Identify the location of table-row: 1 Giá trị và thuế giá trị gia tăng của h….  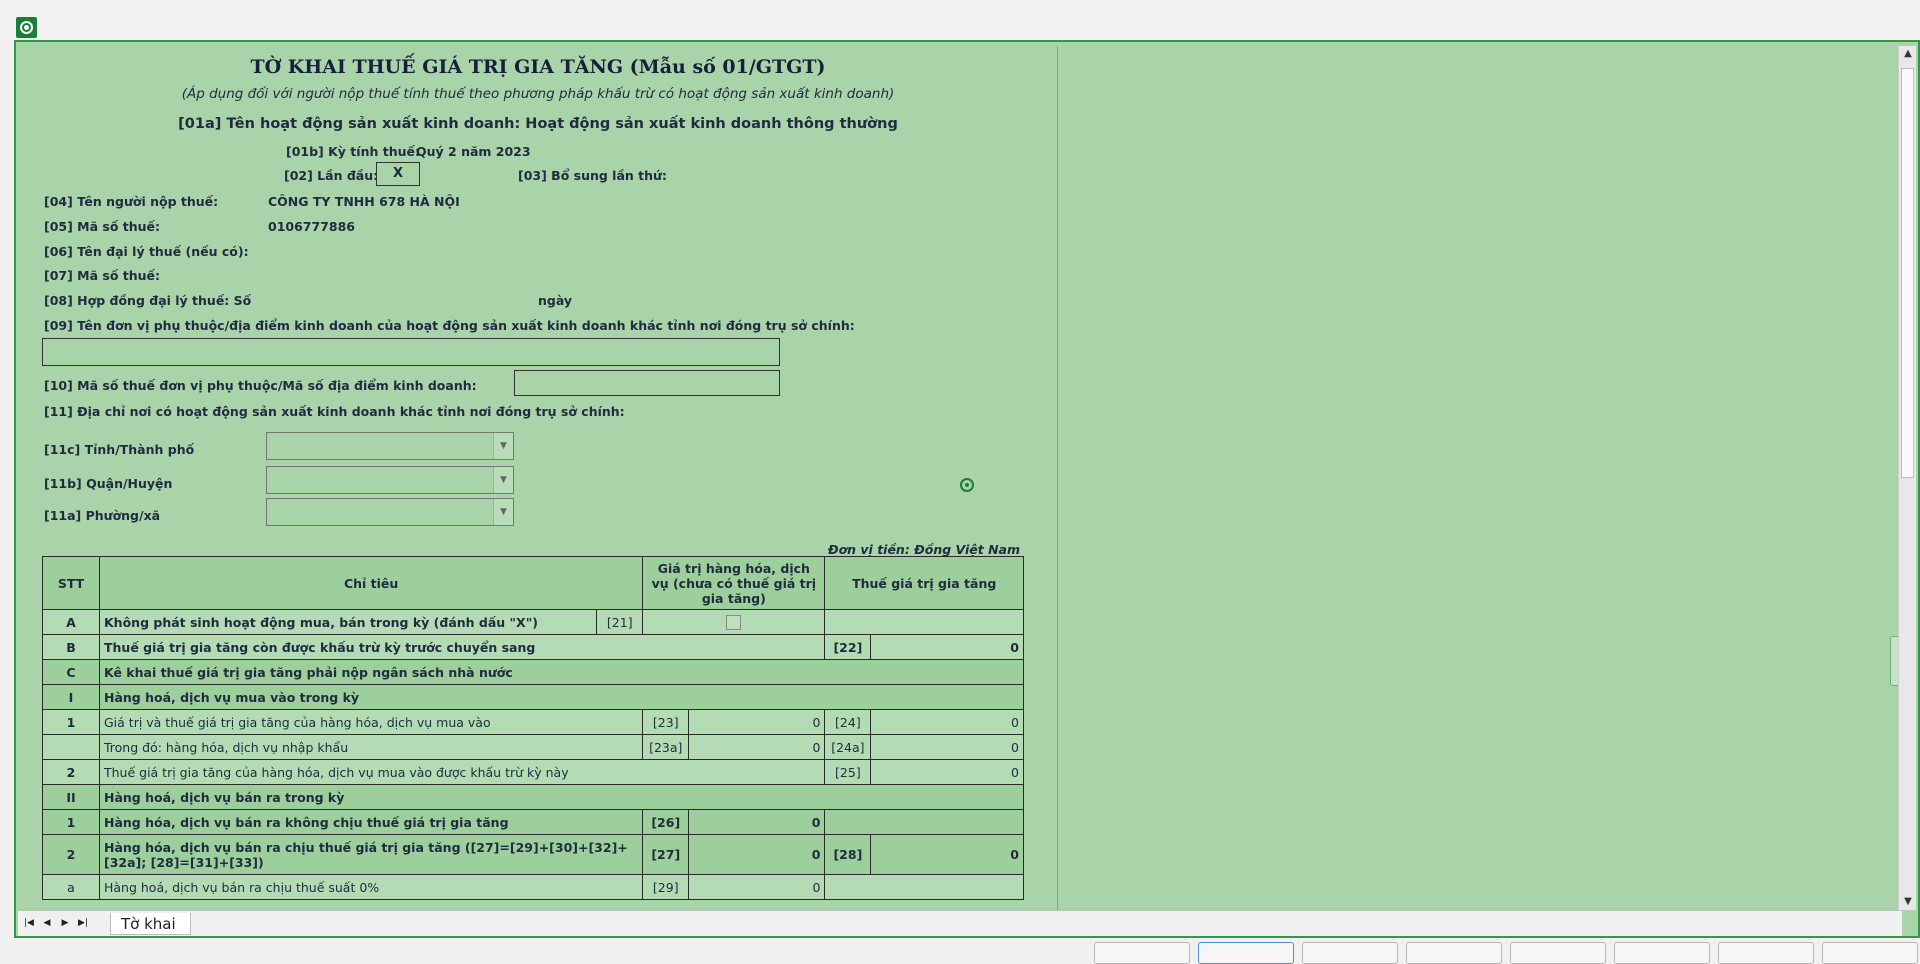
(533, 722).